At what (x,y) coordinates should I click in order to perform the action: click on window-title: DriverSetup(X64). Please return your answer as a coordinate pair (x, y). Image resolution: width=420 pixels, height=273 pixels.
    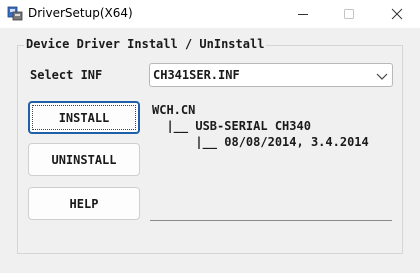
    Looking at the image, I should click on (80, 13).